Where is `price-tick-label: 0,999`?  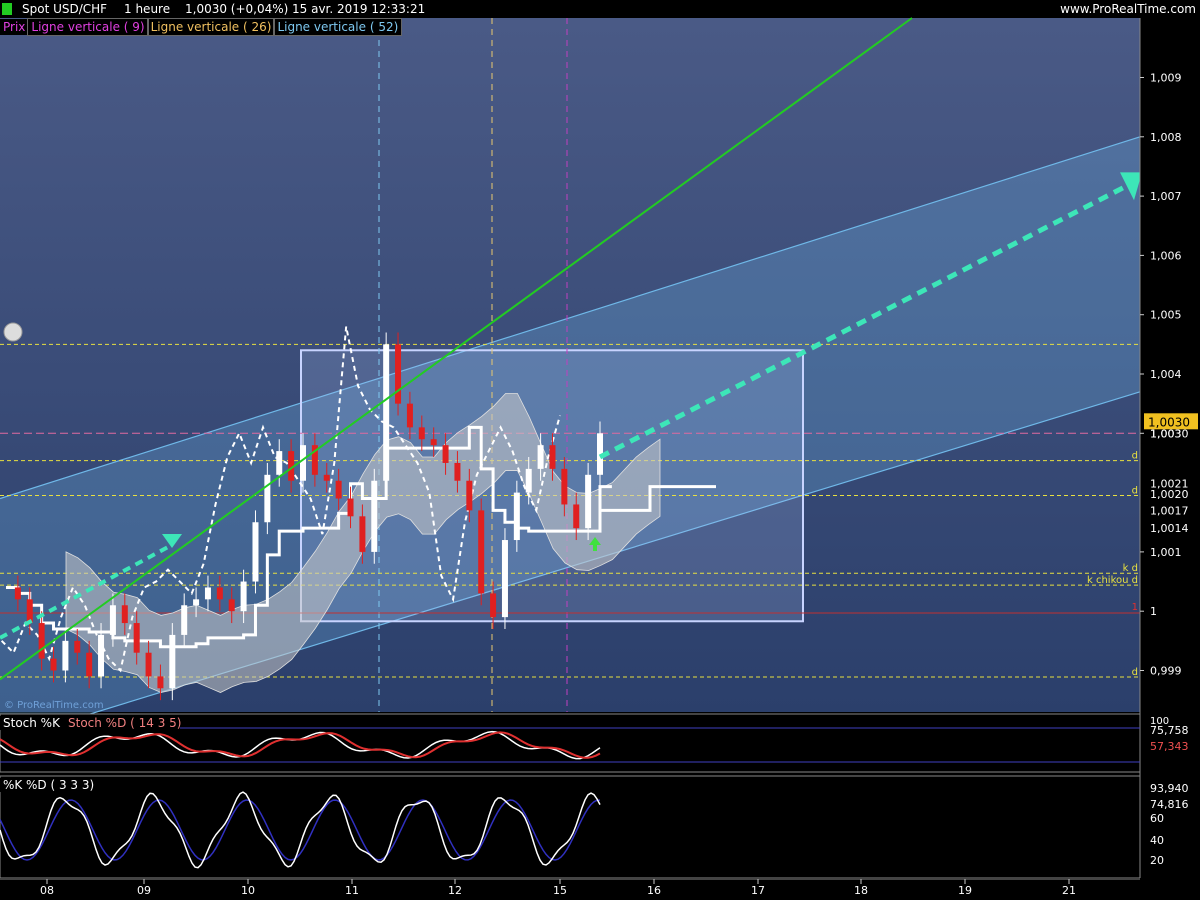
price-tick-label: 0,999 is located at coordinates (1166, 670).